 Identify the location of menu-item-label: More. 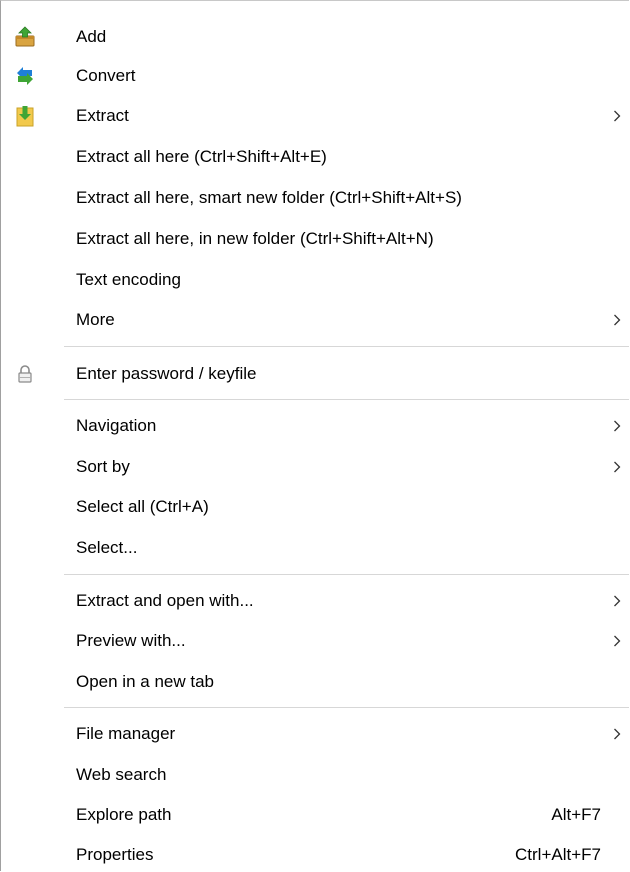
(95, 319).